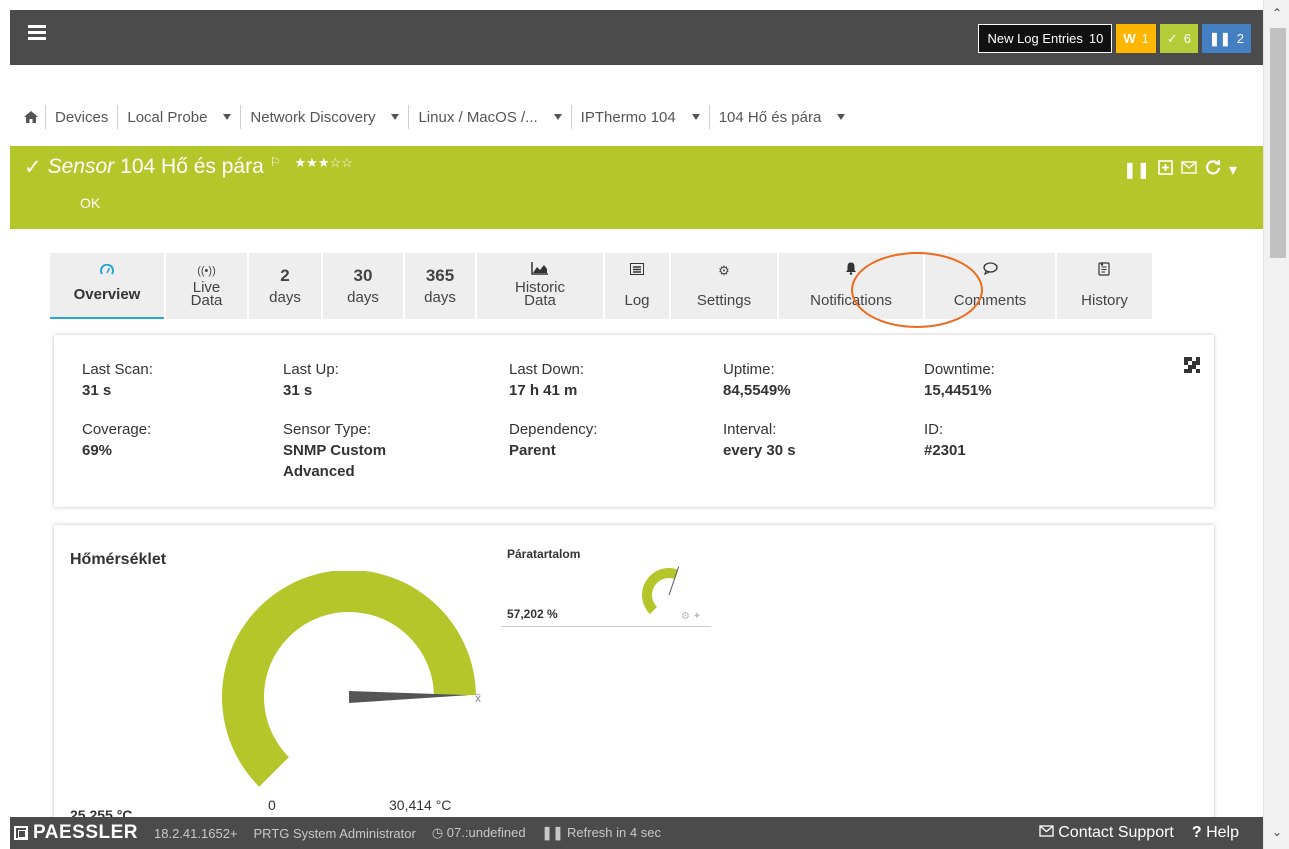 The width and height of the screenshot is (1289, 849). Describe the element at coordinates (724, 286) in the screenshot. I see `tab-settings: ⚙ Settings` at that location.